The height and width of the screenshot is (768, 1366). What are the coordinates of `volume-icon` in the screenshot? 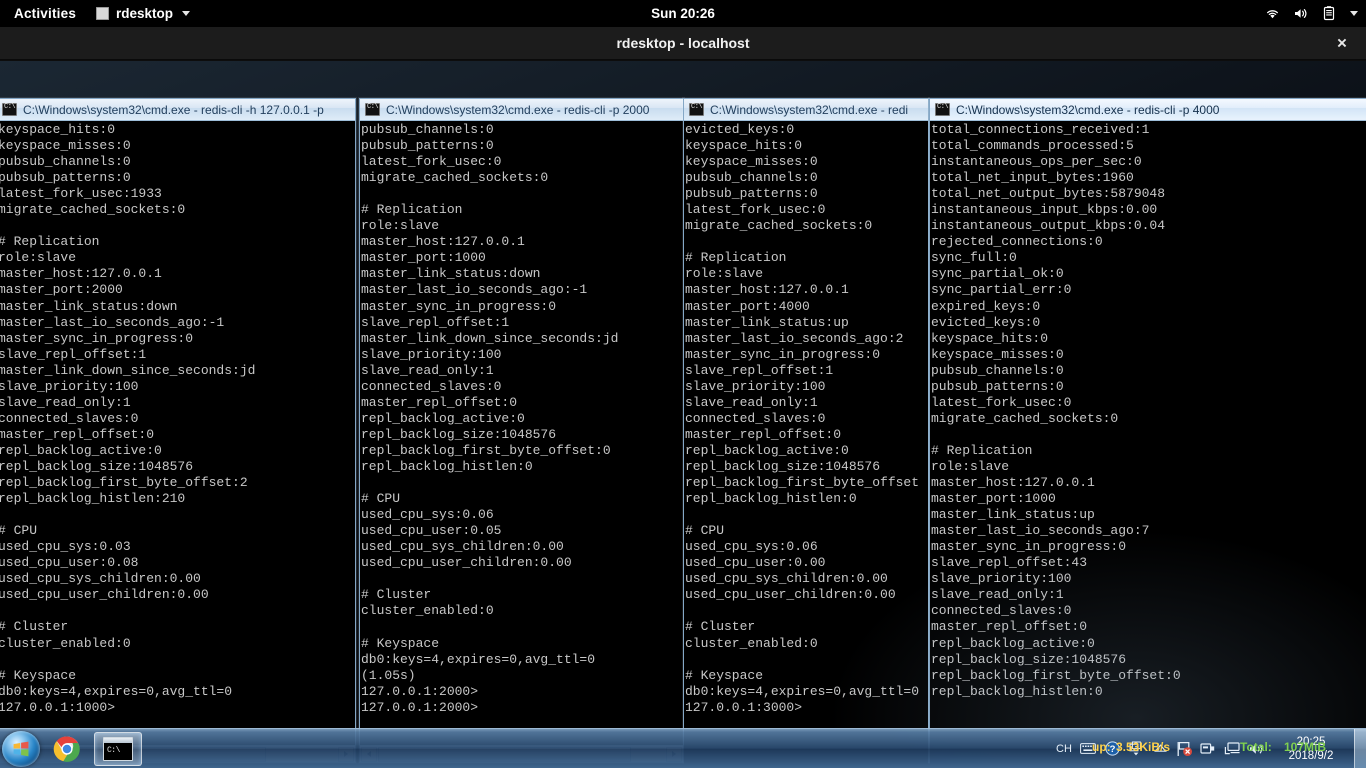 It's located at (1256, 749).